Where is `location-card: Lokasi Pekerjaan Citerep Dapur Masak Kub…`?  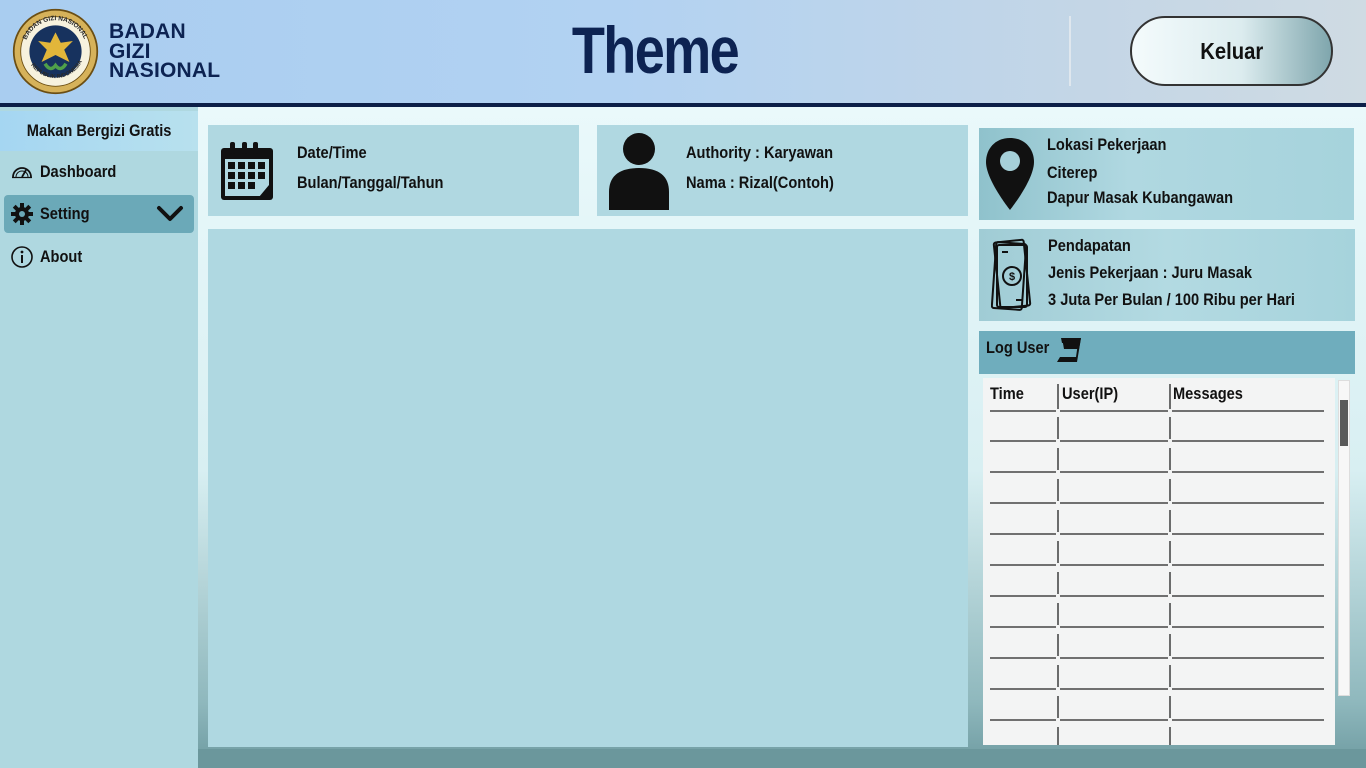
location-card: Lokasi Pekerjaan Citerep Dapur Masak Kub… is located at coordinates (1166, 174).